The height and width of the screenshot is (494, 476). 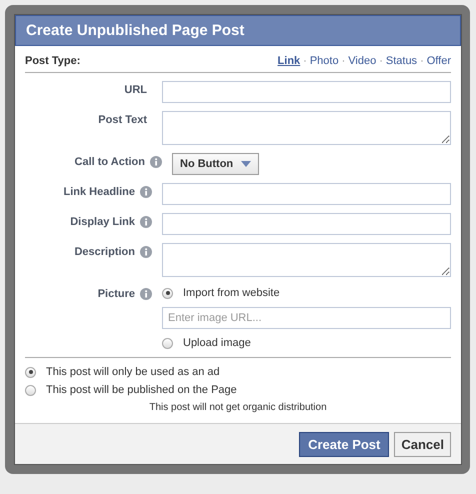 What do you see at coordinates (217, 343) in the screenshot?
I see `radio-label: Upload image` at bounding box center [217, 343].